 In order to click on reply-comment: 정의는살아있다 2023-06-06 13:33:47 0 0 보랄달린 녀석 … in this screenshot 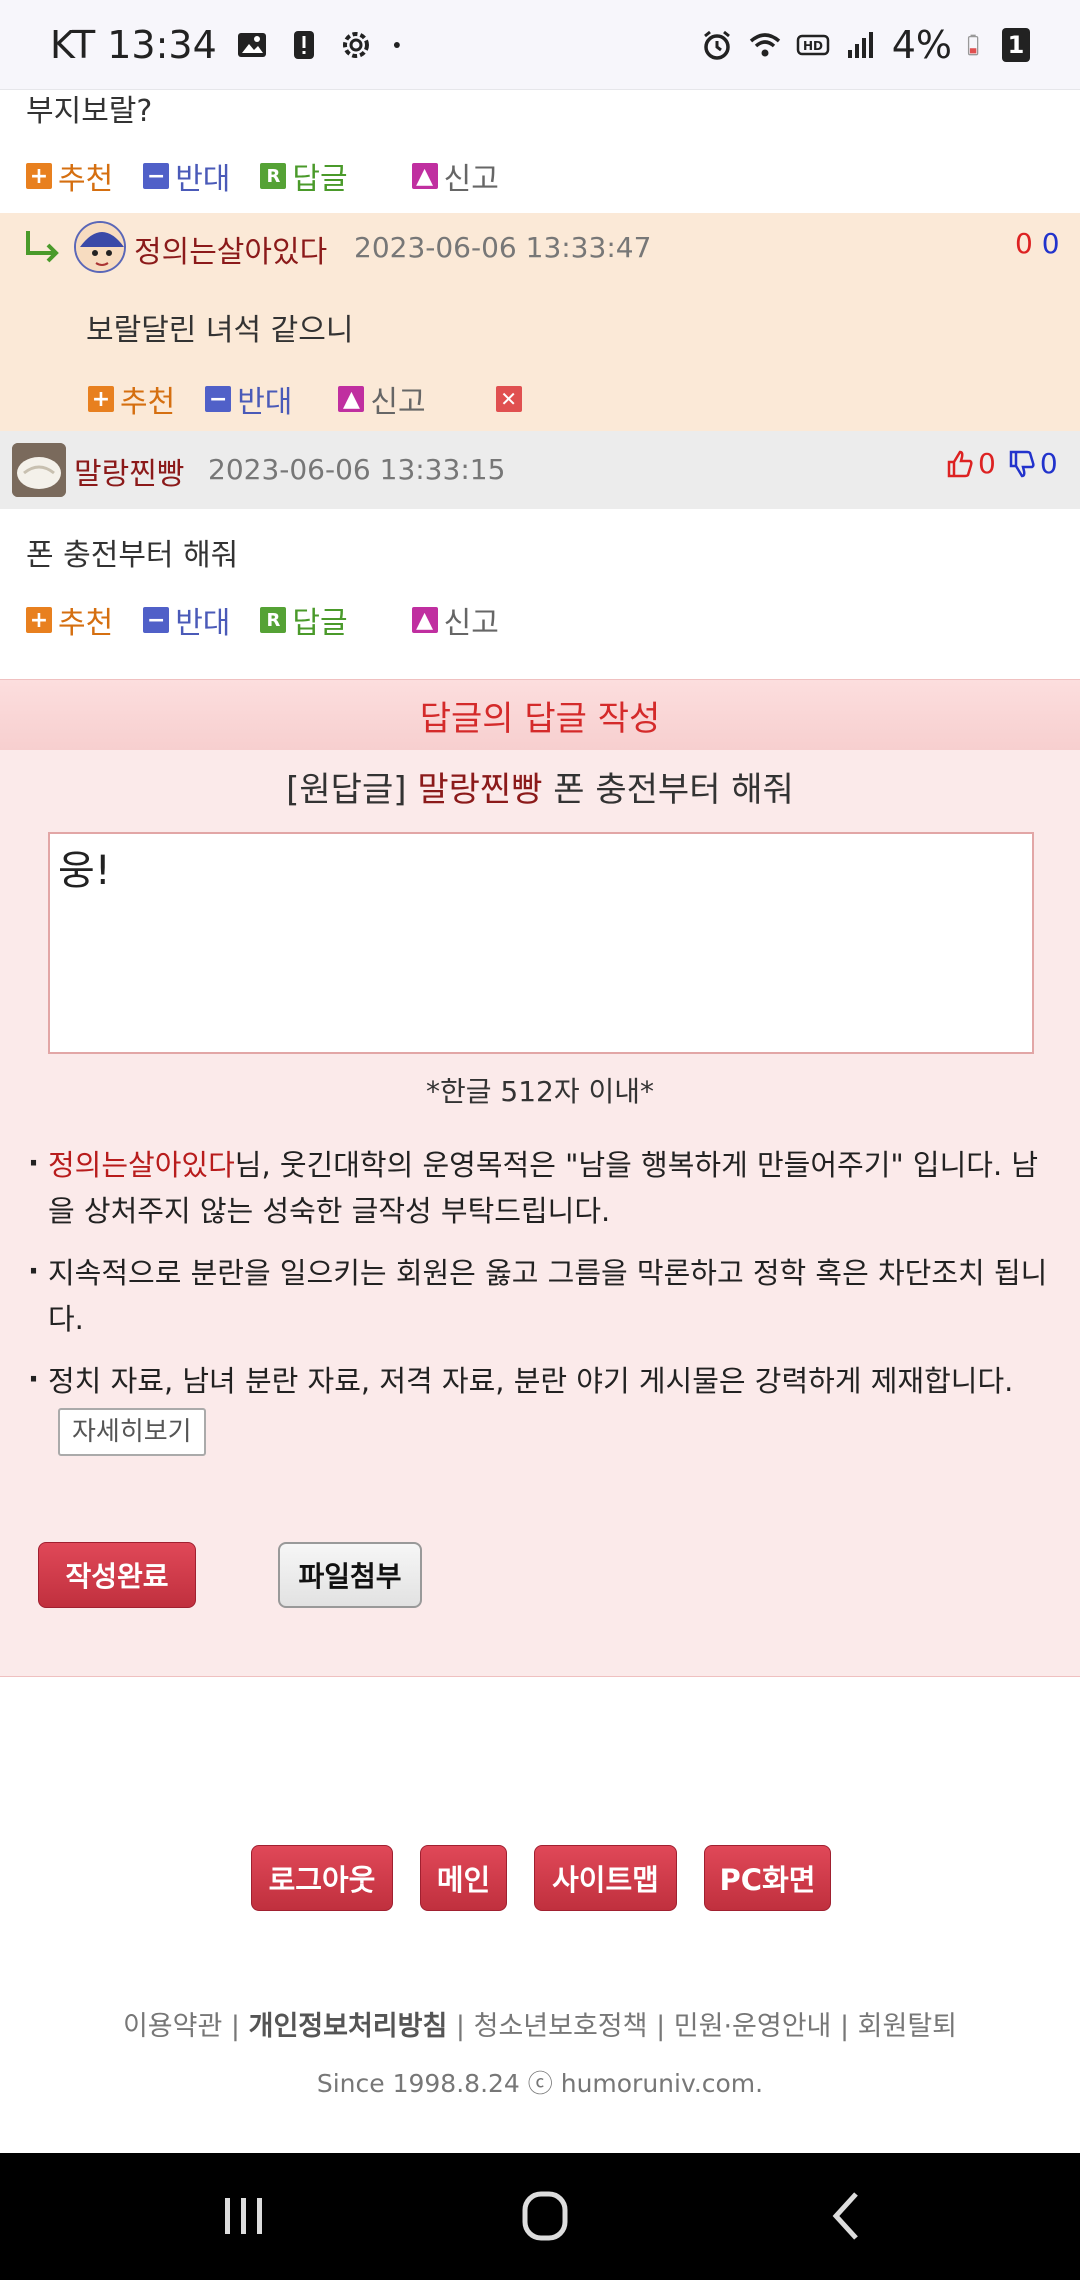, I will do `click(540, 322)`.